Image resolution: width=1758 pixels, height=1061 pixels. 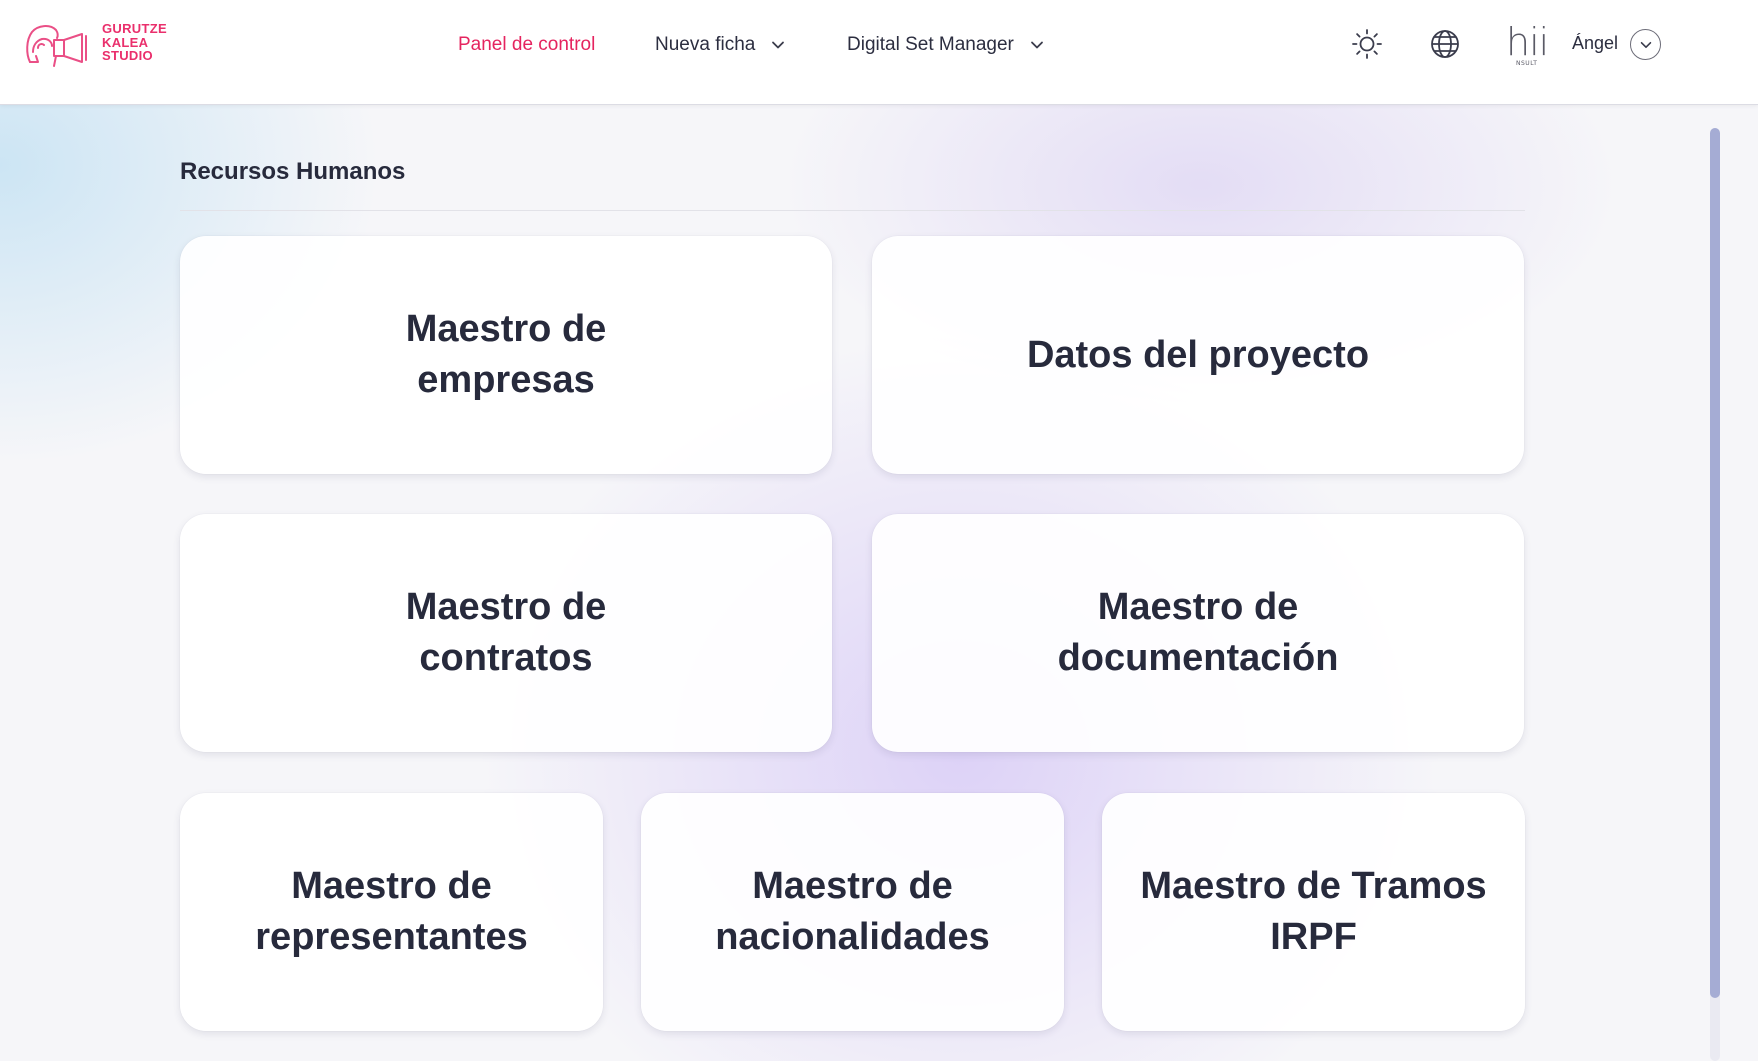 I want to click on card-maestro-documentacion: Maestro de documentación, so click(x=1198, y=633).